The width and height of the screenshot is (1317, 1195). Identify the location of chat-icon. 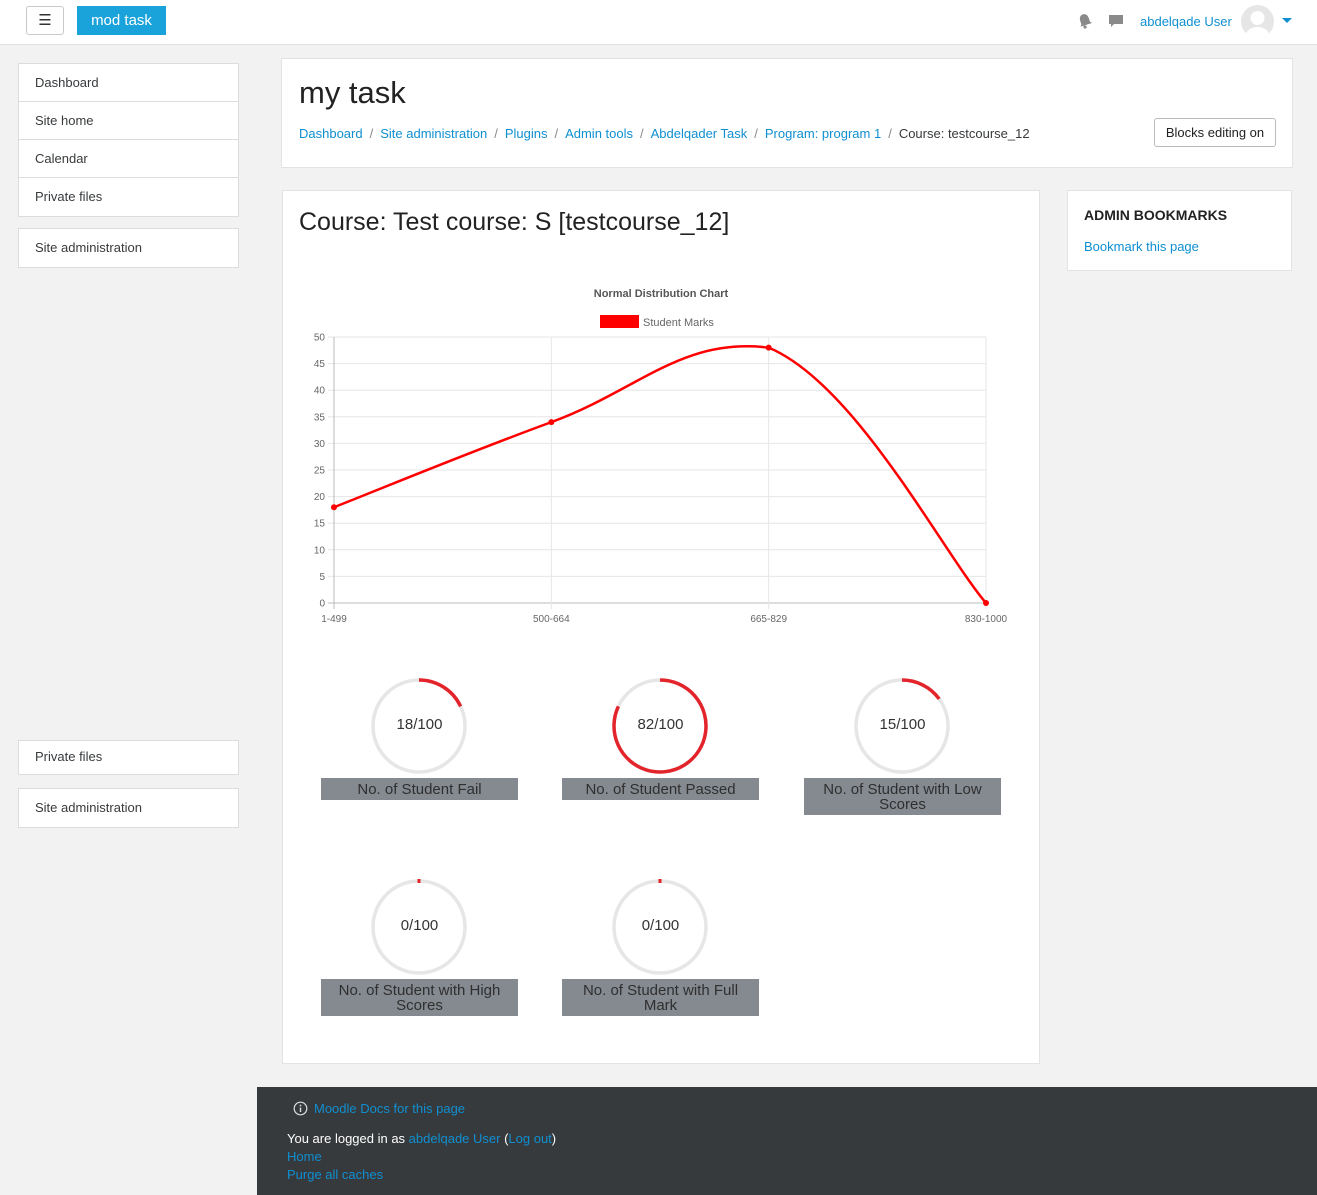
(1116, 21).